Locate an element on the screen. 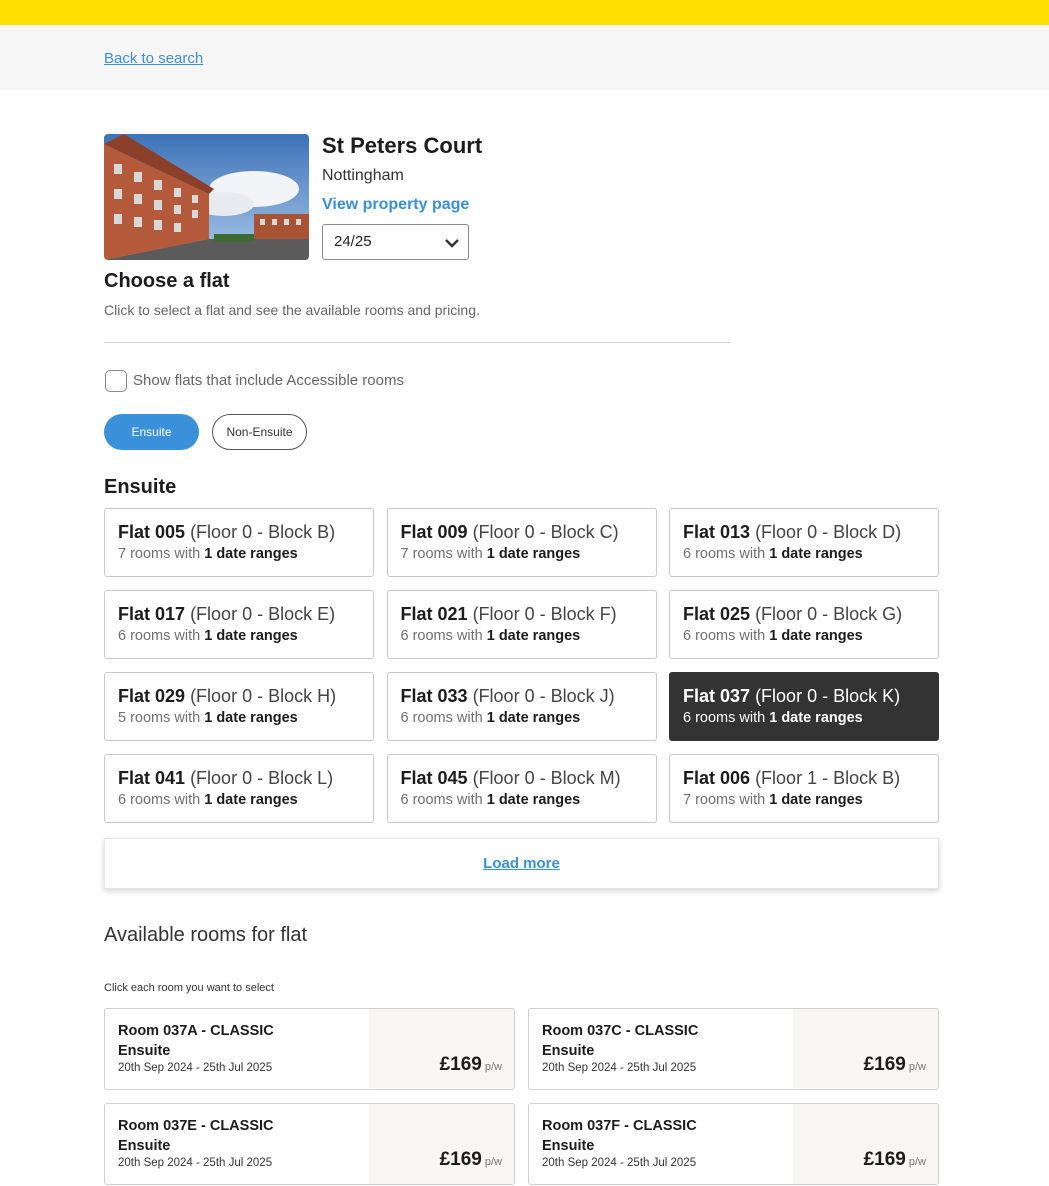  flat-floor: (Floor 0 - Block K) is located at coordinates (828, 696).